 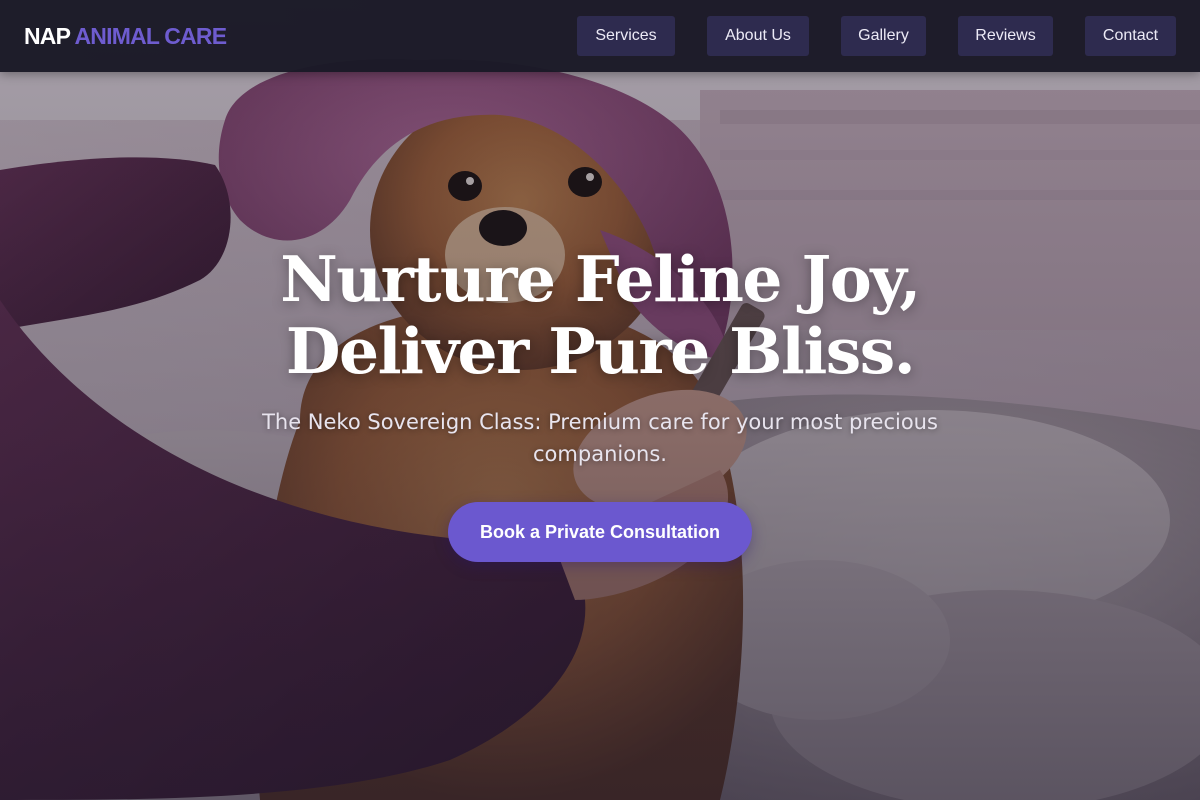 What do you see at coordinates (151, 36) in the screenshot?
I see `brand-name-accent: ANIMAL CARE` at bounding box center [151, 36].